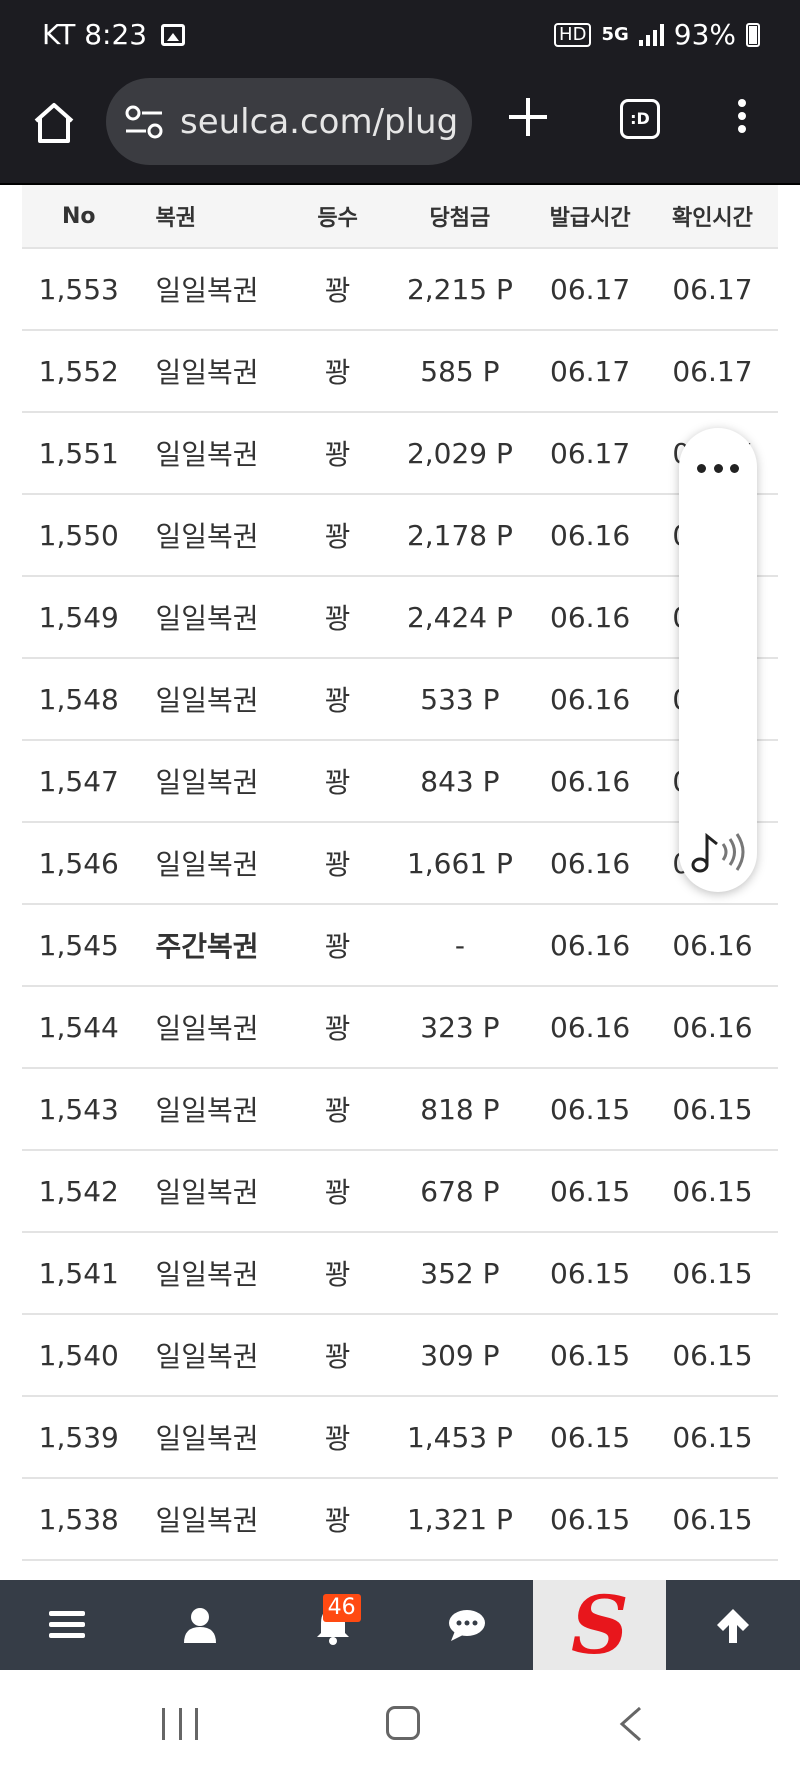  I want to click on browser-toolbar: seulca.com/plug :D, so click(400, 130).